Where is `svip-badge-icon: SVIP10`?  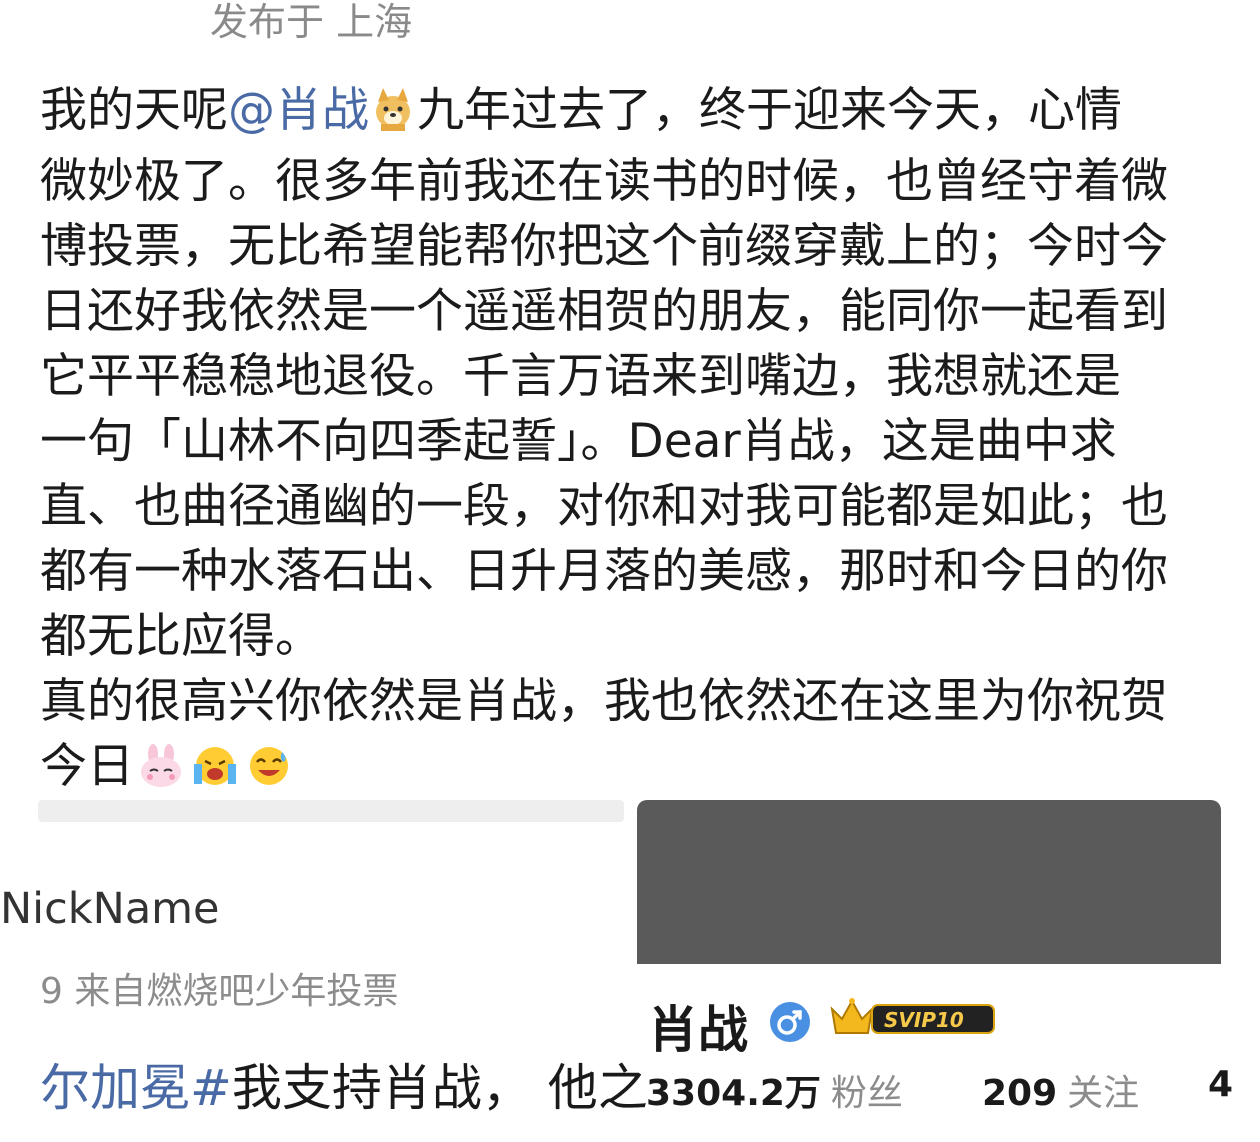
svip-badge-icon: SVIP10 is located at coordinates (913, 1018).